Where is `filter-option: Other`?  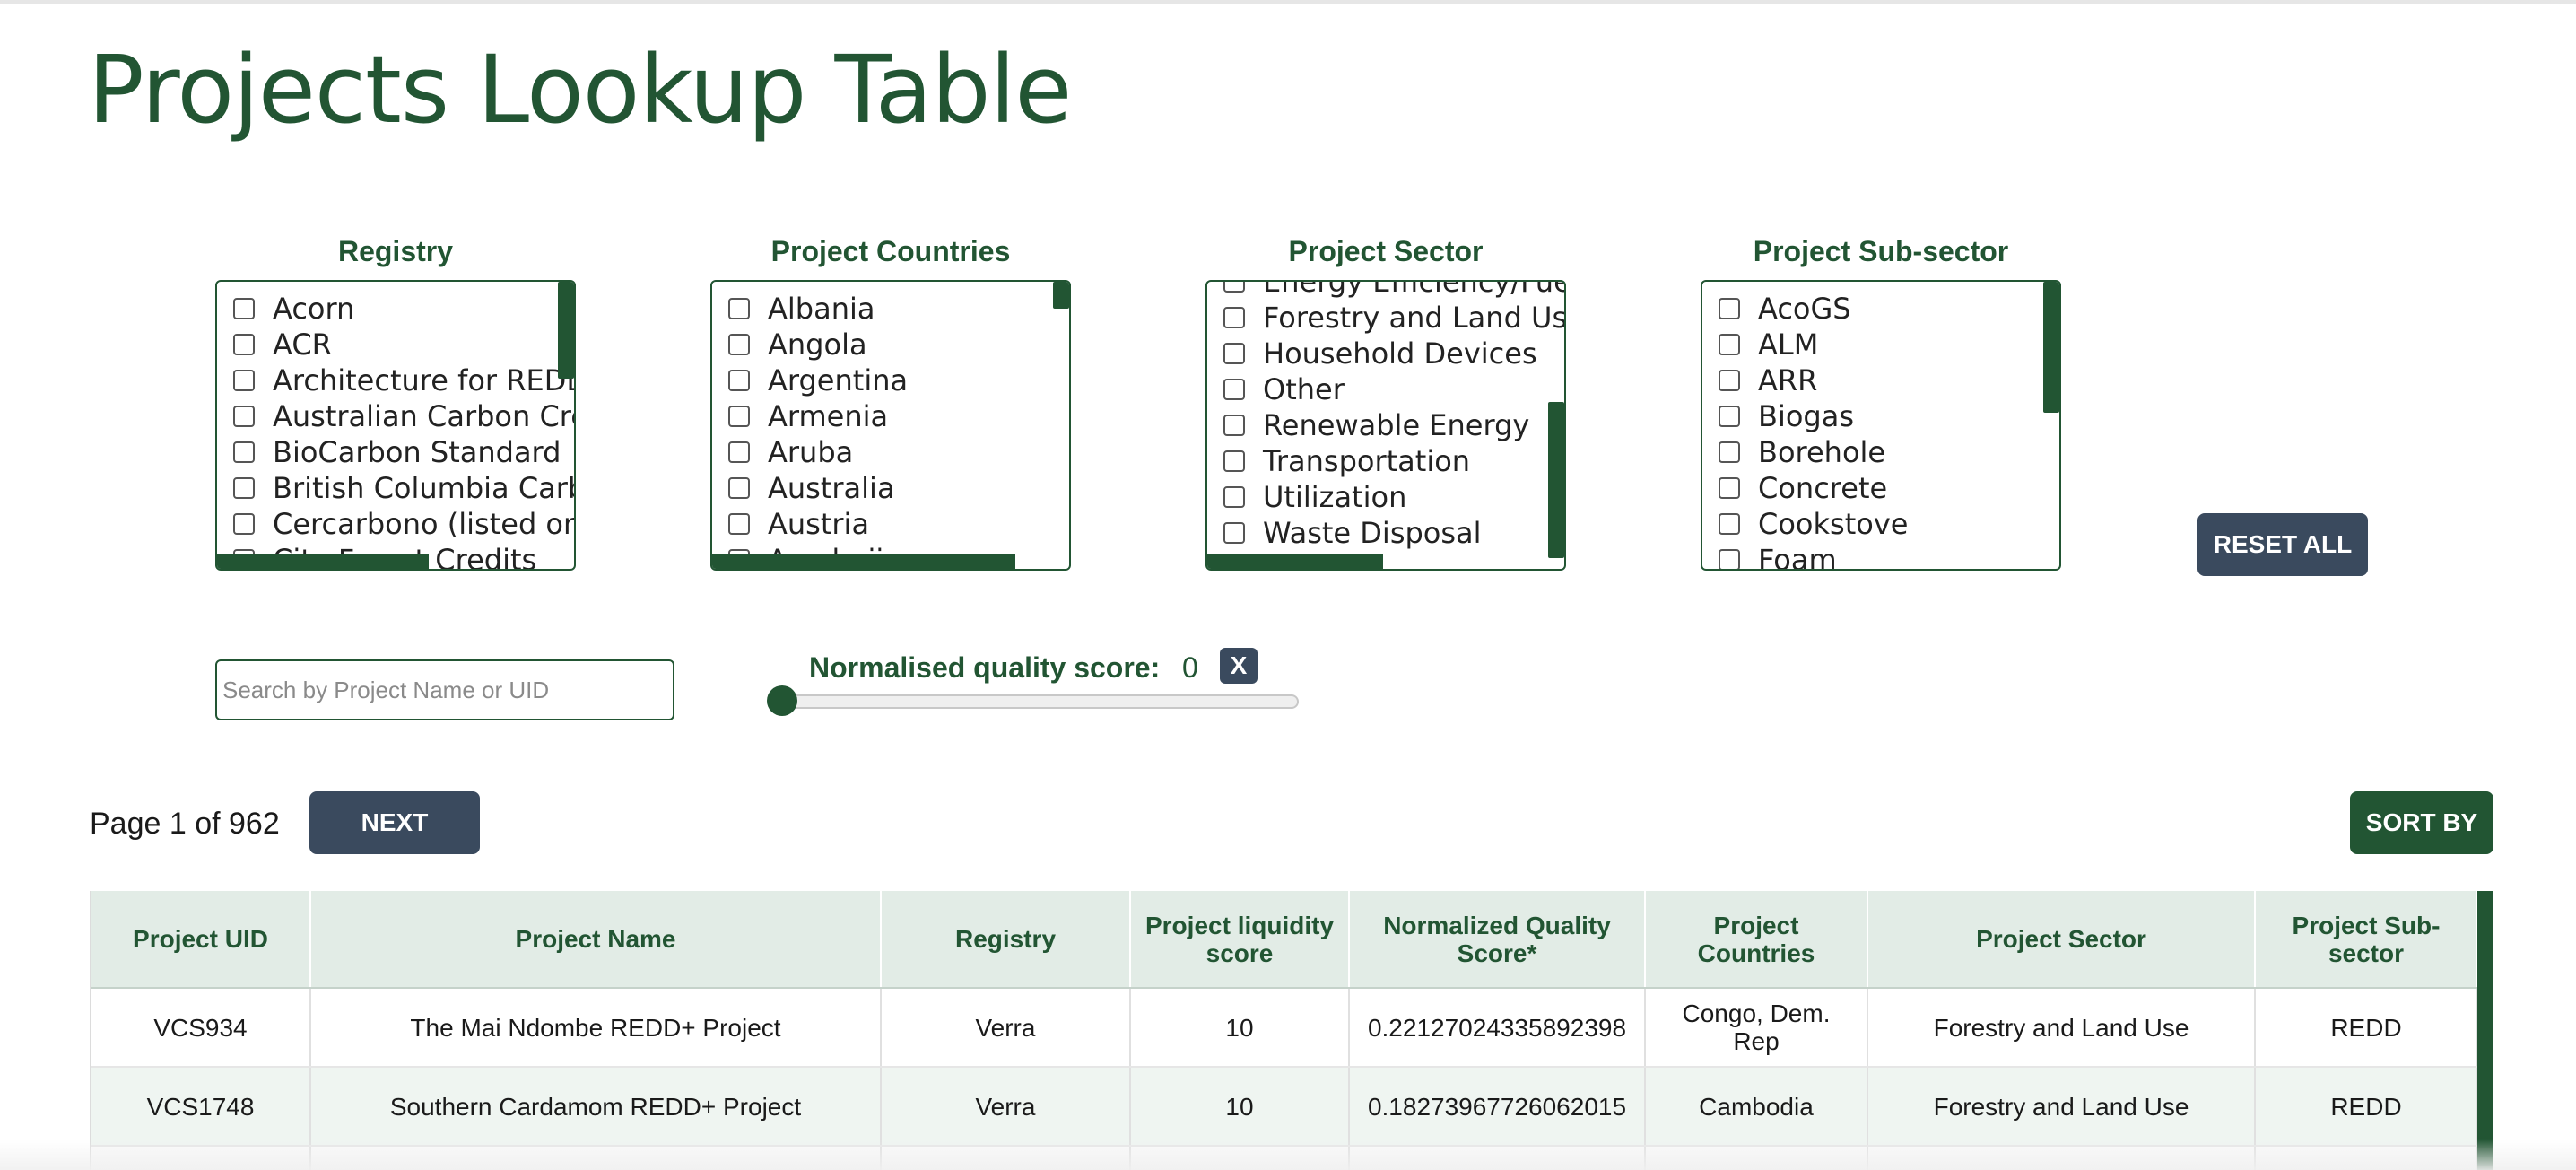 filter-option: Other is located at coordinates (1385, 389).